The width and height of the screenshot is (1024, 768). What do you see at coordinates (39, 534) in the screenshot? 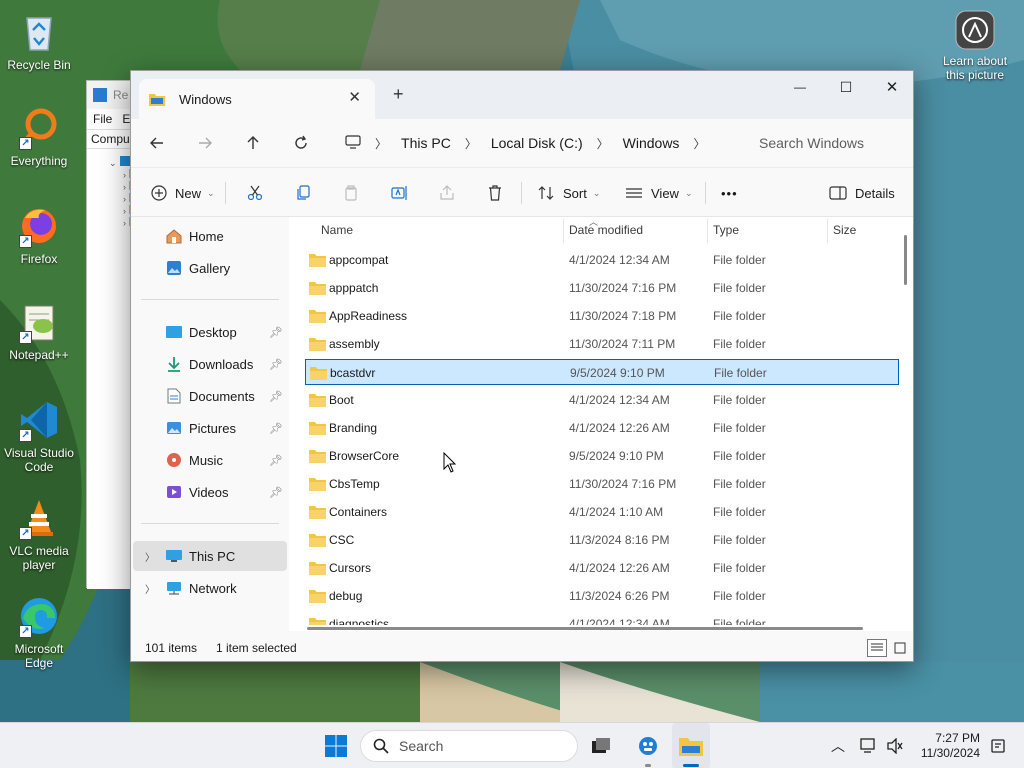
I see `desktop-icon-vlc: ↗ VLC media player` at bounding box center [39, 534].